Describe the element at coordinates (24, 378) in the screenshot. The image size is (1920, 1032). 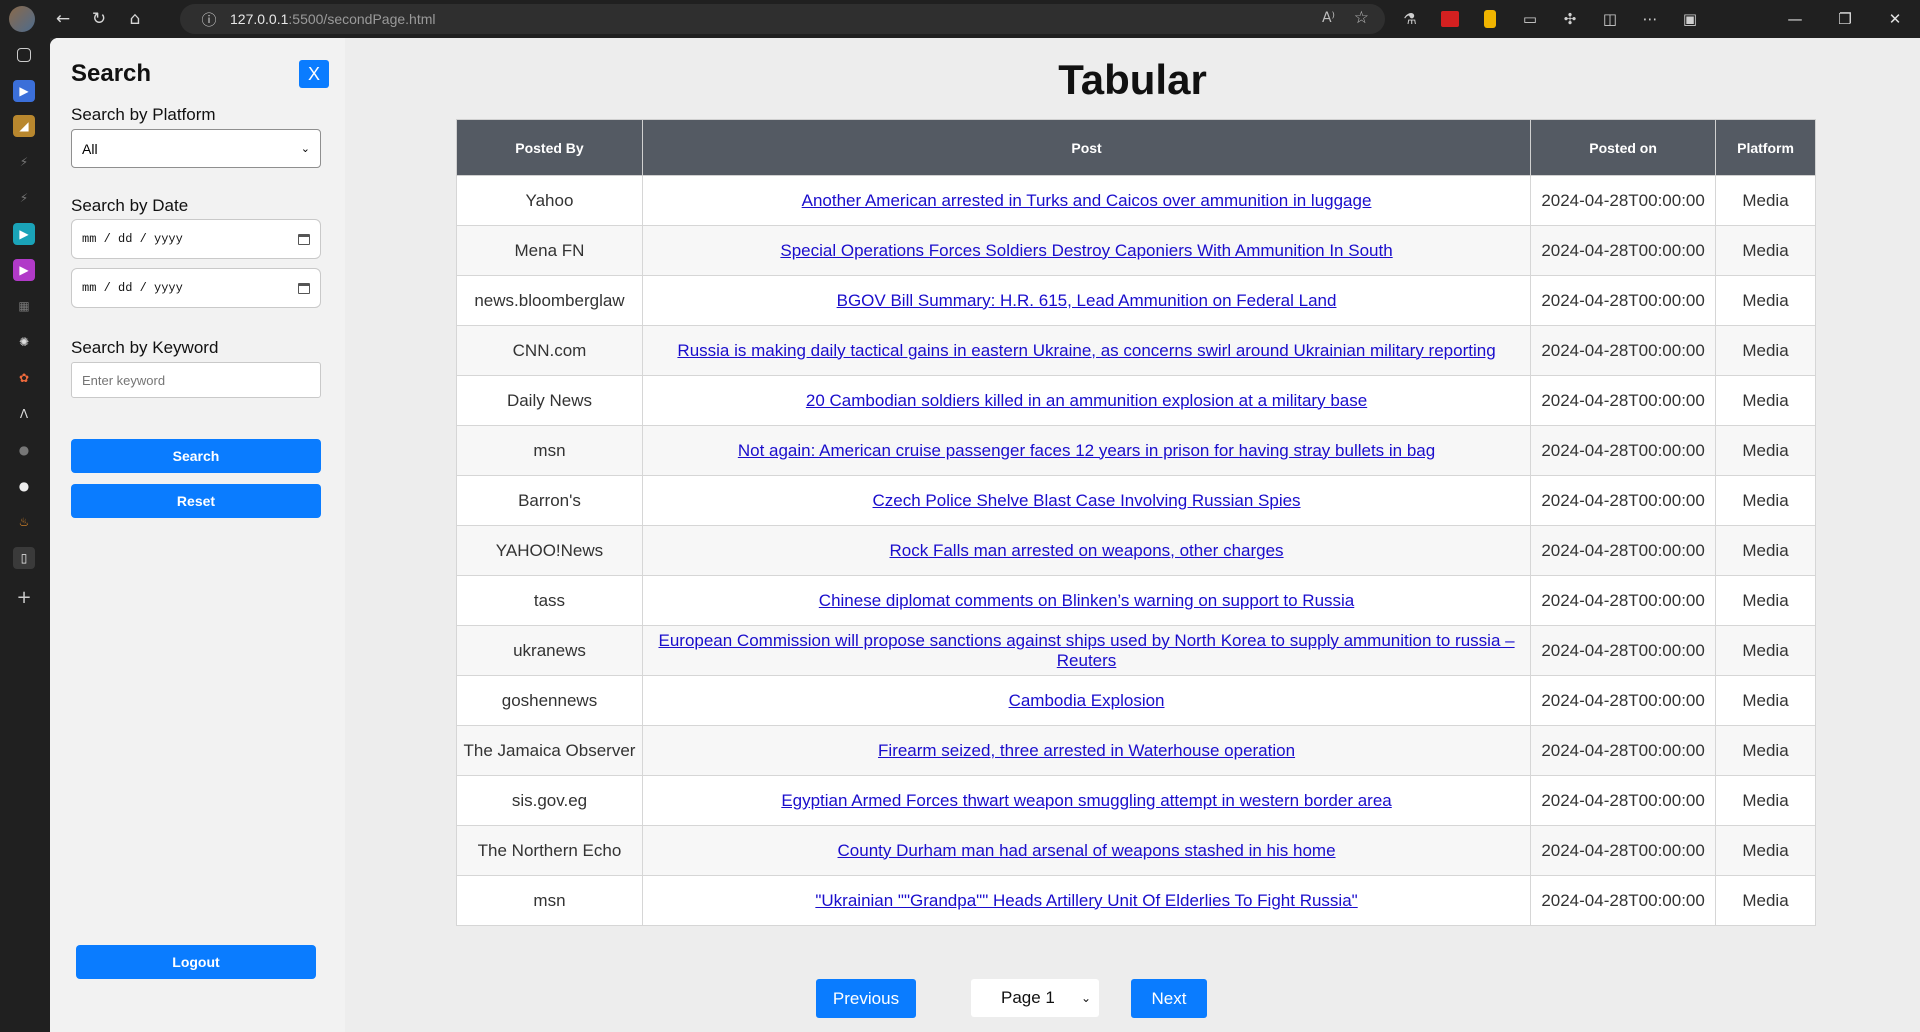
I see `figma-icon: ✿` at that location.